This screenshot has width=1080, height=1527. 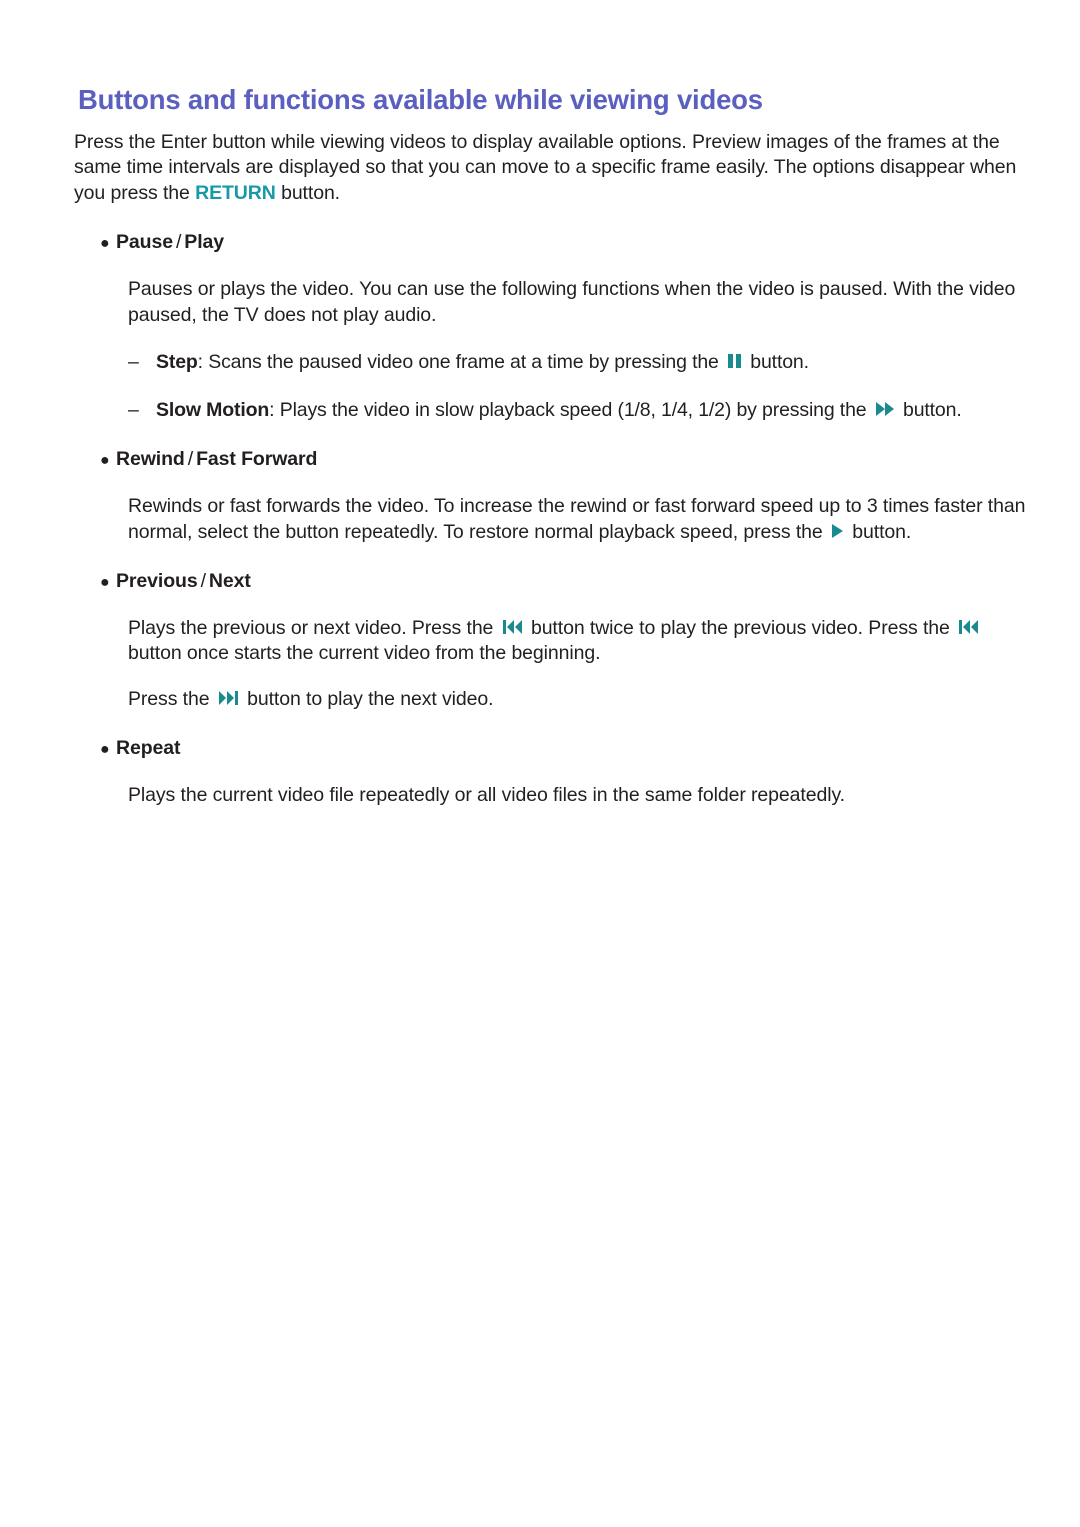 I want to click on section-label-rewind-fast-forward: Rewind / Fast Forward, so click(x=216, y=459).